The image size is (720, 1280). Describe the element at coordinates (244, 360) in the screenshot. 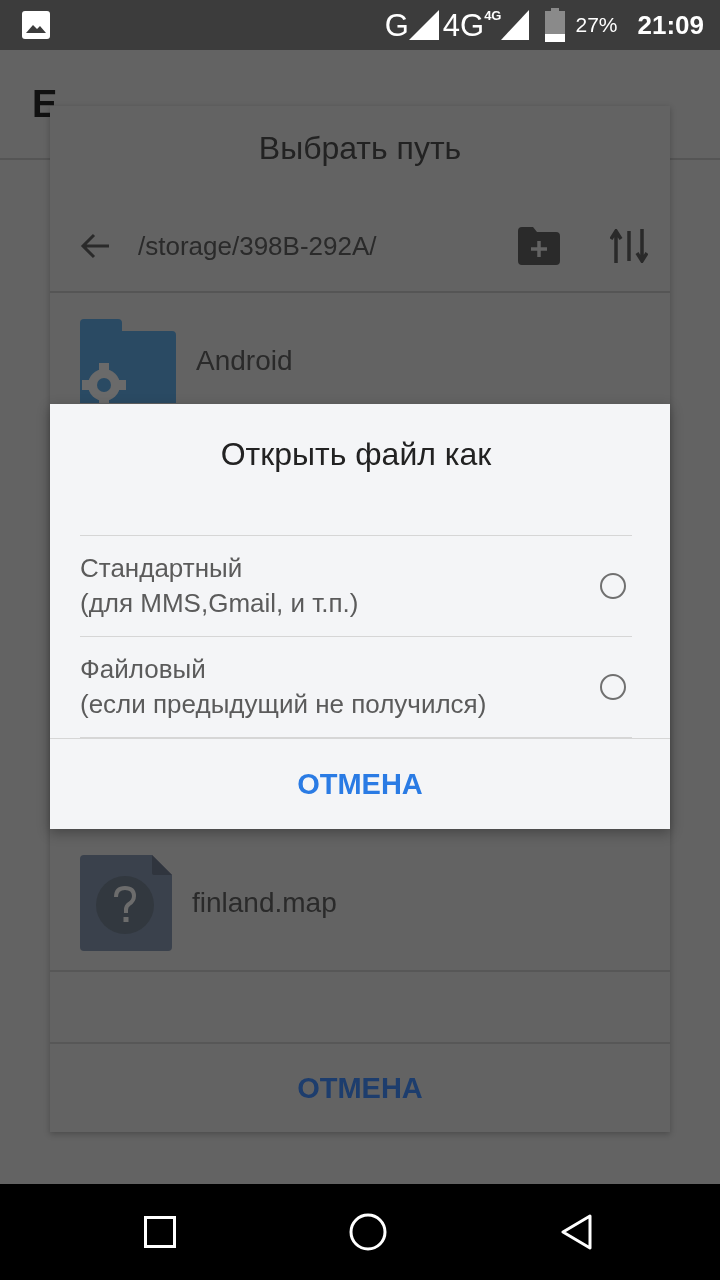

I see `file-name: Android` at that location.